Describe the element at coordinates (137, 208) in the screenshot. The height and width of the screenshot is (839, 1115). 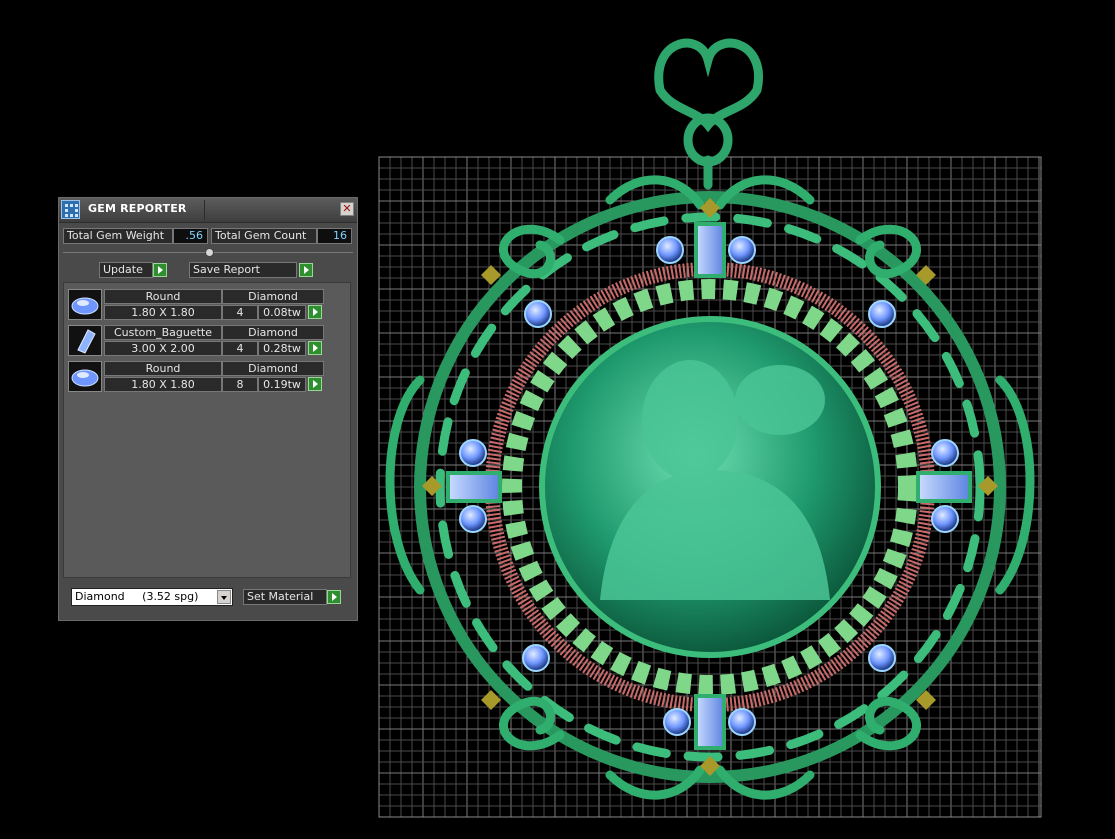
I see `panel-title: GEM REPORTER` at that location.